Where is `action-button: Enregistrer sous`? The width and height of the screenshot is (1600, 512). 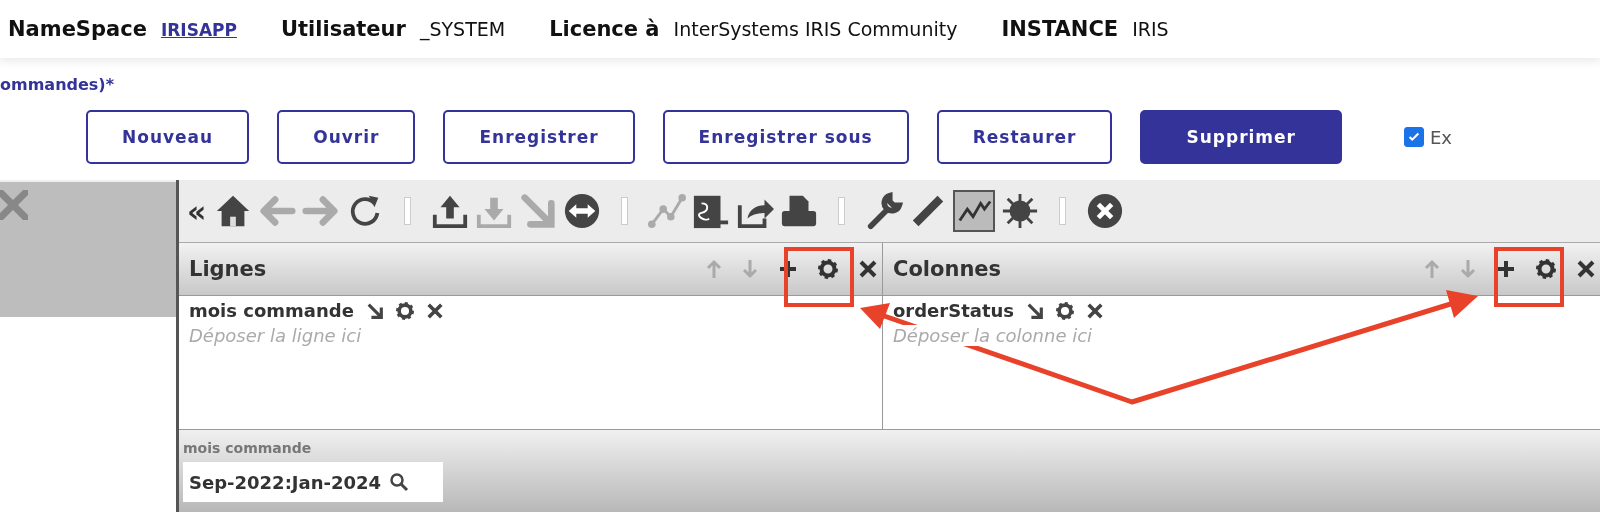
action-button: Enregistrer sous is located at coordinates (785, 137).